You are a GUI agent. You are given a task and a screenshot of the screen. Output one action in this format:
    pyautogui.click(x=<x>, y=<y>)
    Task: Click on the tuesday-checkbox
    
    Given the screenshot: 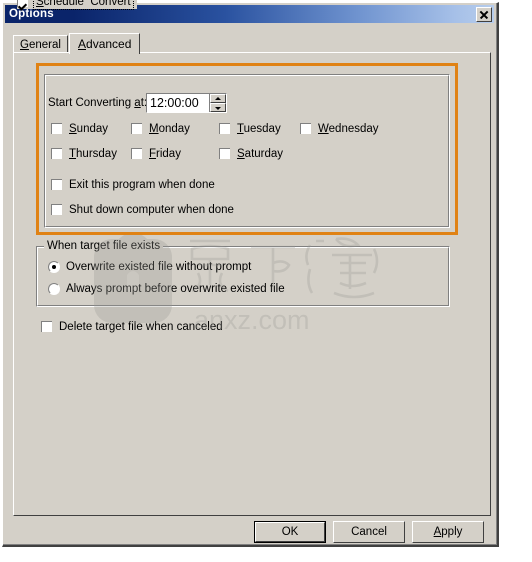 What is the action you would take?
    pyautogui.click(x=225, y=129)
    